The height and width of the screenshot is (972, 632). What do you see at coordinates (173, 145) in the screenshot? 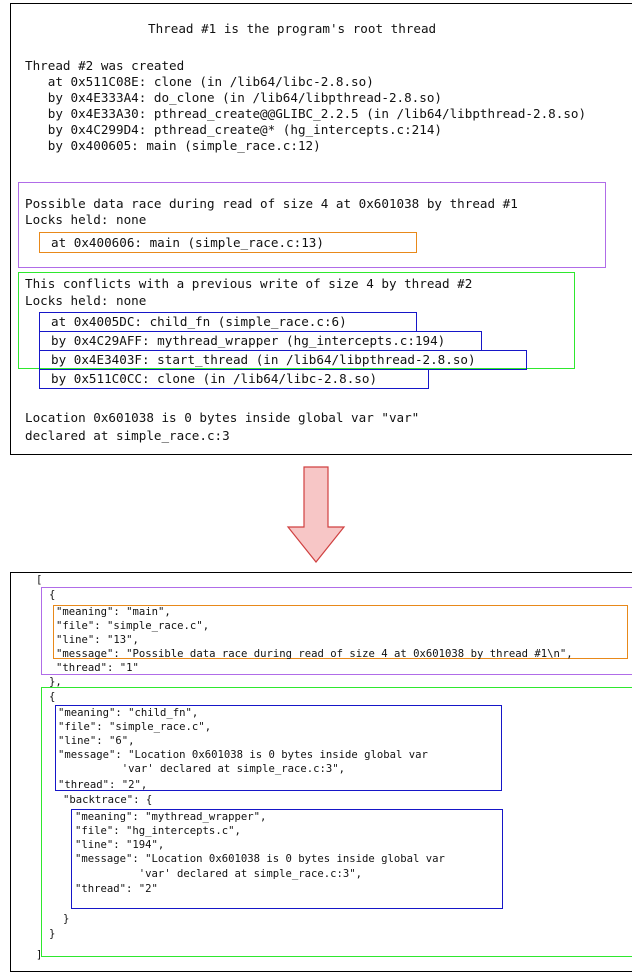
I see `thread-created-frame: by 0x400605: main (simple_race.c:12)` at bounding box center [173, 145].